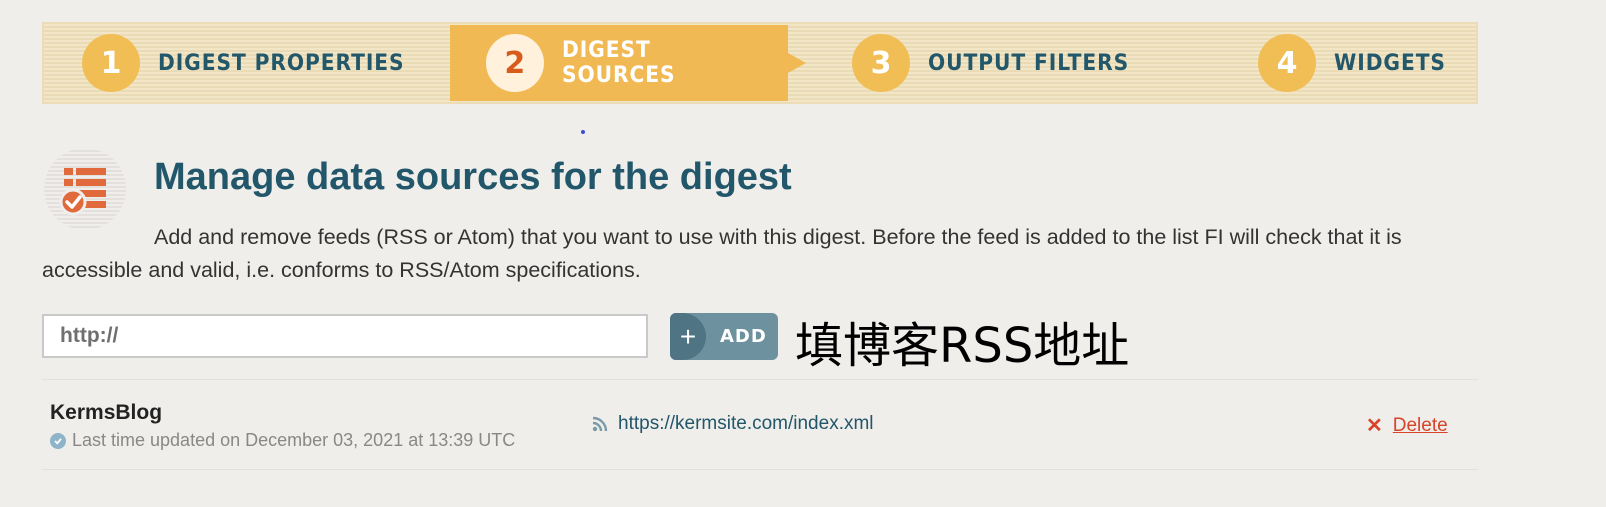  What do you see at coordinates (618, 63) in the screenshot?
I see `step-label: DIGEST SOURCES` at bounding box center [618, 63].